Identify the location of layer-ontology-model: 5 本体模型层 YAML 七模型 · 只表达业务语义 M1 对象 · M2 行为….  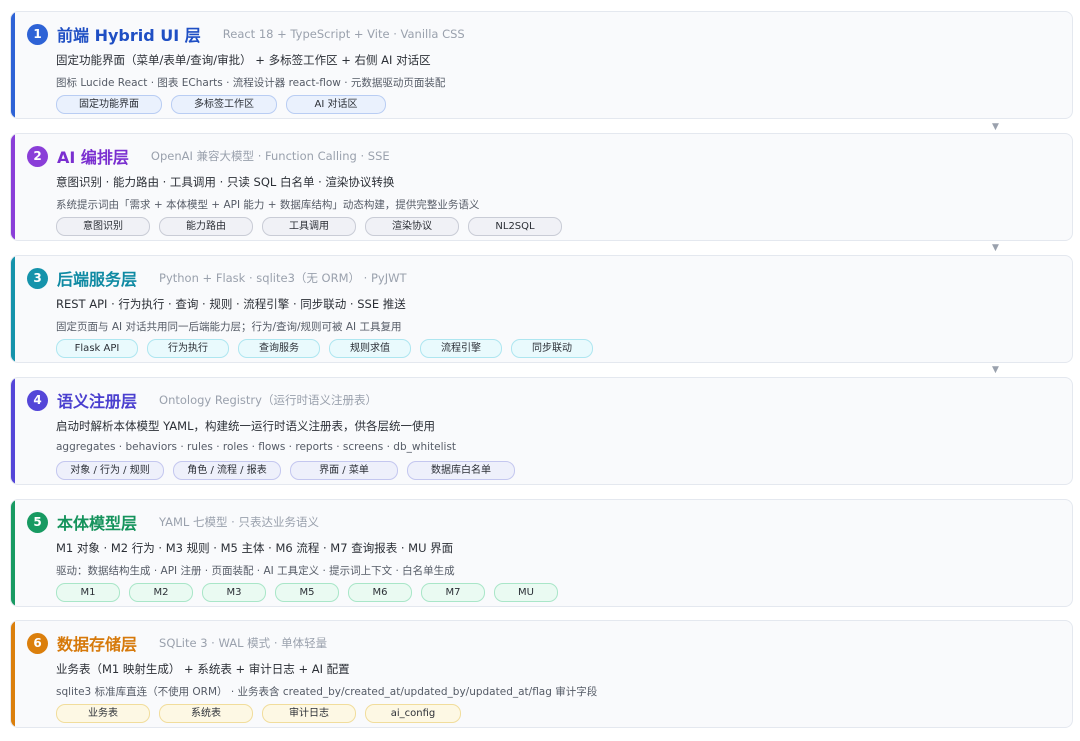
(541, 553).